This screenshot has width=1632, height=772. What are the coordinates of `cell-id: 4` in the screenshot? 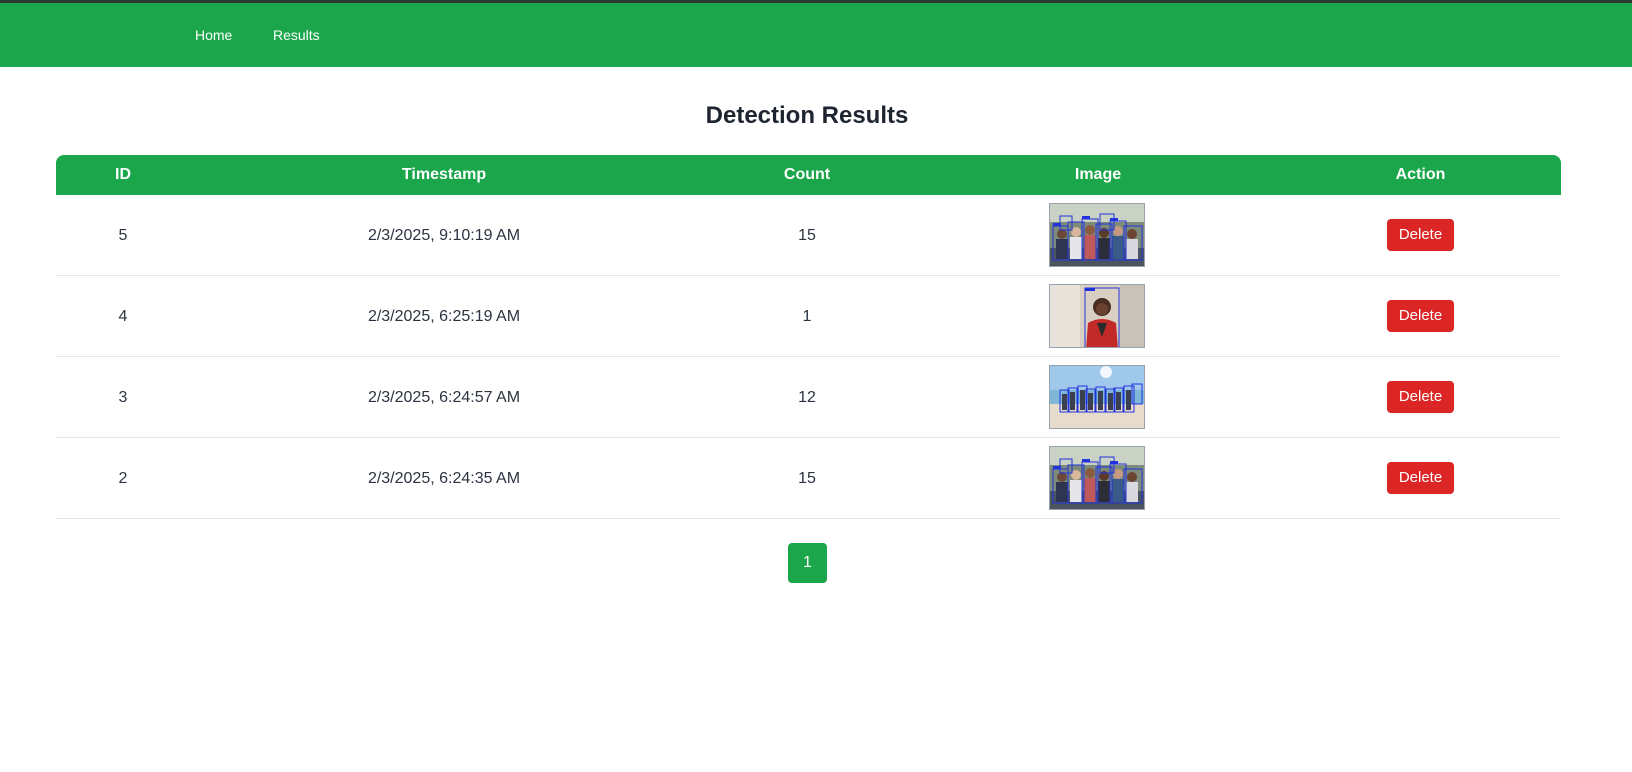 It's located at (123, 316).